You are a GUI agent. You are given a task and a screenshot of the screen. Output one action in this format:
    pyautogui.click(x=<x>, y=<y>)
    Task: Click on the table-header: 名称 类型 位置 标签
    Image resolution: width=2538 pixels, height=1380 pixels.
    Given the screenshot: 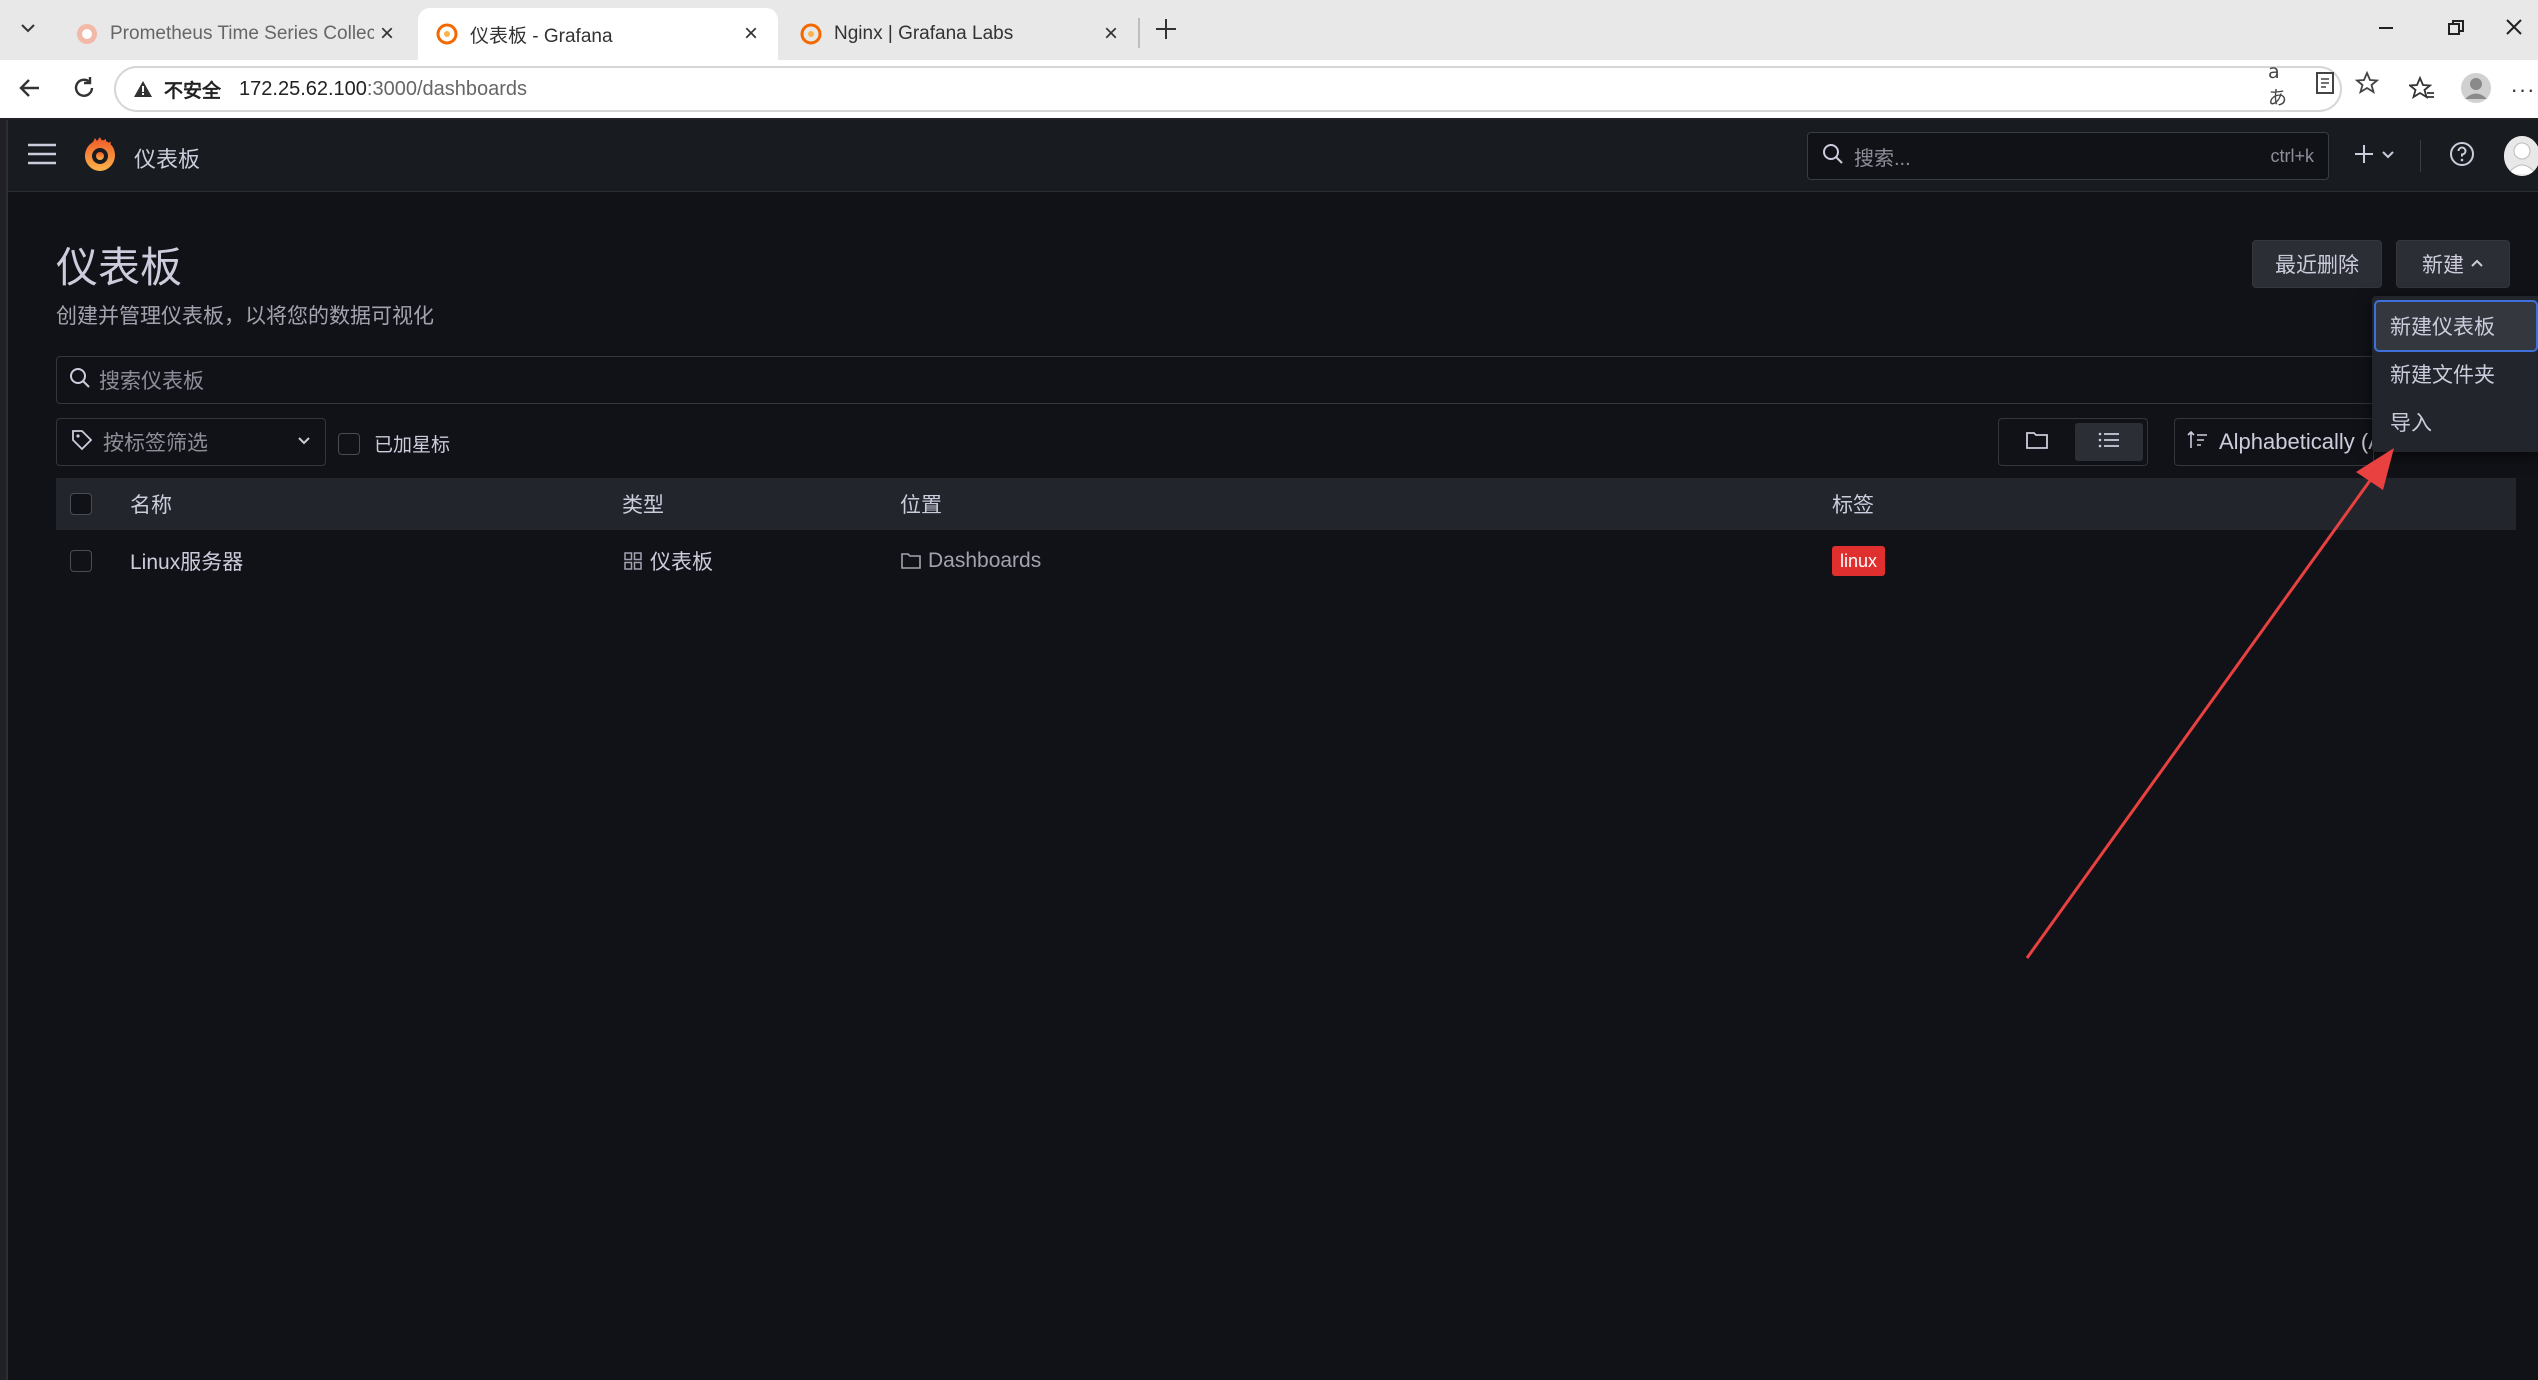 What is the action you would take?
    pyautogui.click(x=1286, y=504)
    